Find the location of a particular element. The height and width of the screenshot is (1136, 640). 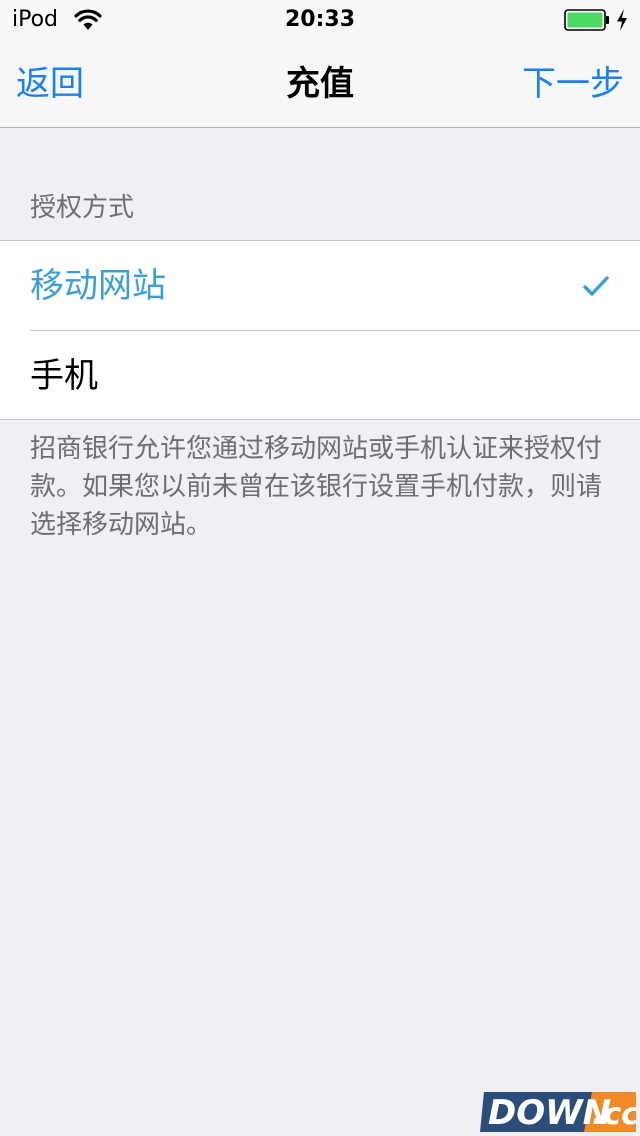

watermark-logo: DOWN .cc is located at coordinates (558, 1112).